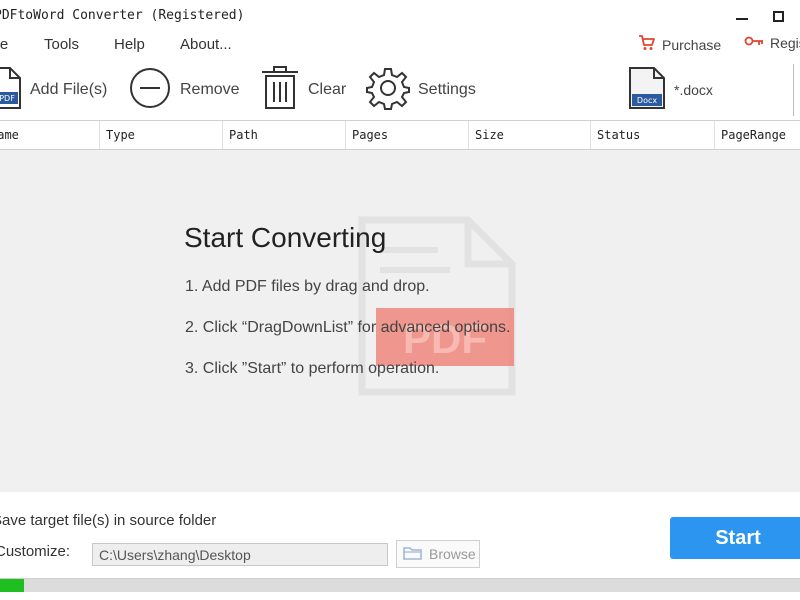 This screenshot has height=600, width=800. I want to click on settings-button: Settings, so click(421, 90).